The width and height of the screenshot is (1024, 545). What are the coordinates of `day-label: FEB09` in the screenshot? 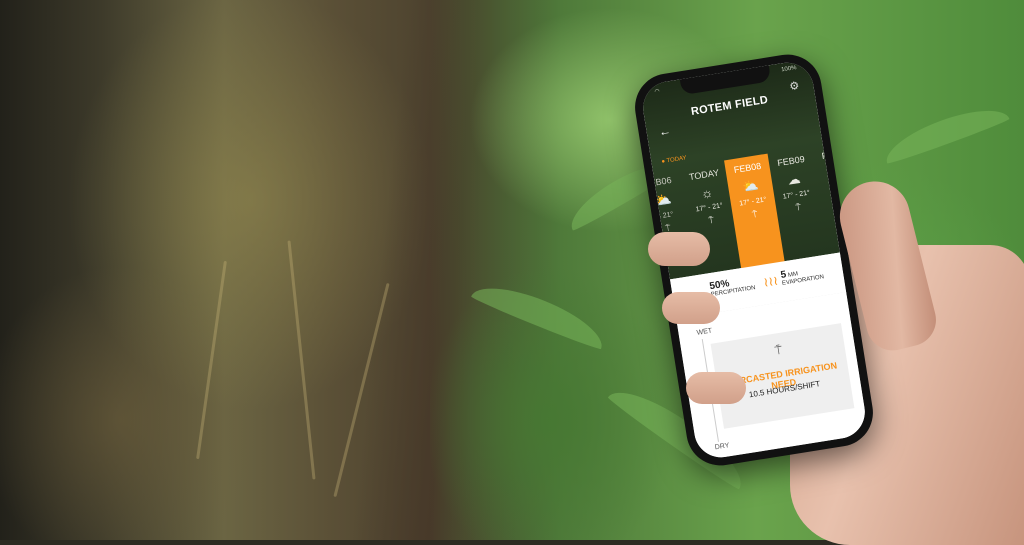 It's located at (791, 161).